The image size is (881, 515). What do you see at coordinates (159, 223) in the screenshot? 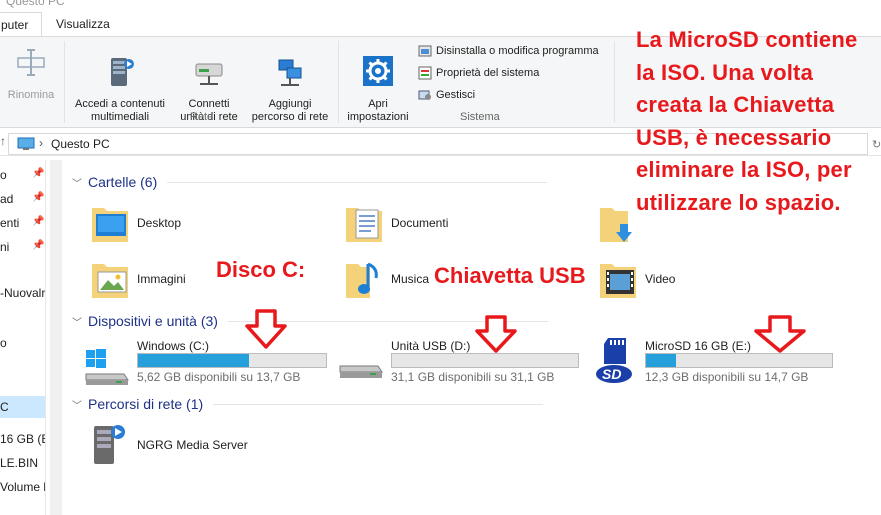
I see `folder-label: Desktop` at bounding box center [159, 223].